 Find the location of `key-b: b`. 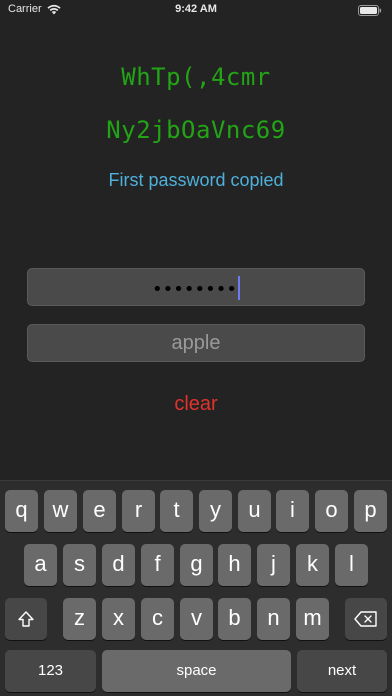

key-b: b is located at coordinates (234, 619).